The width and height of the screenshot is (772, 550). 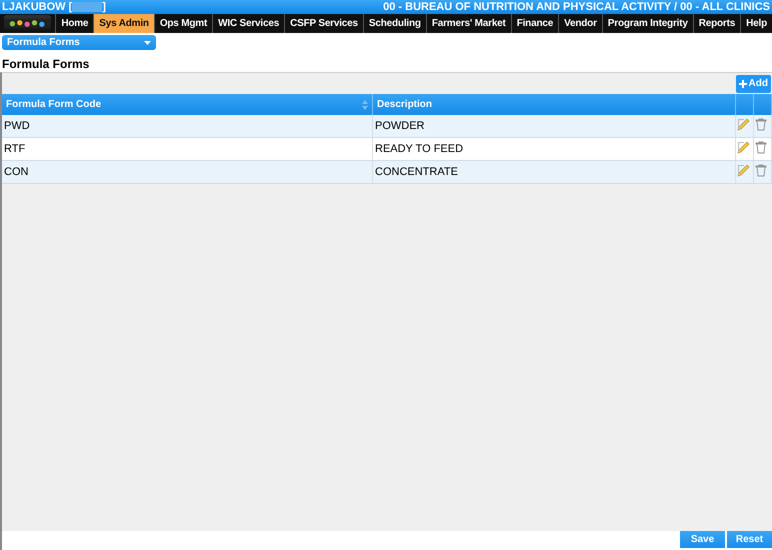 I want to click on menu-tab: Program Integrity, so click(x=647, y=23).